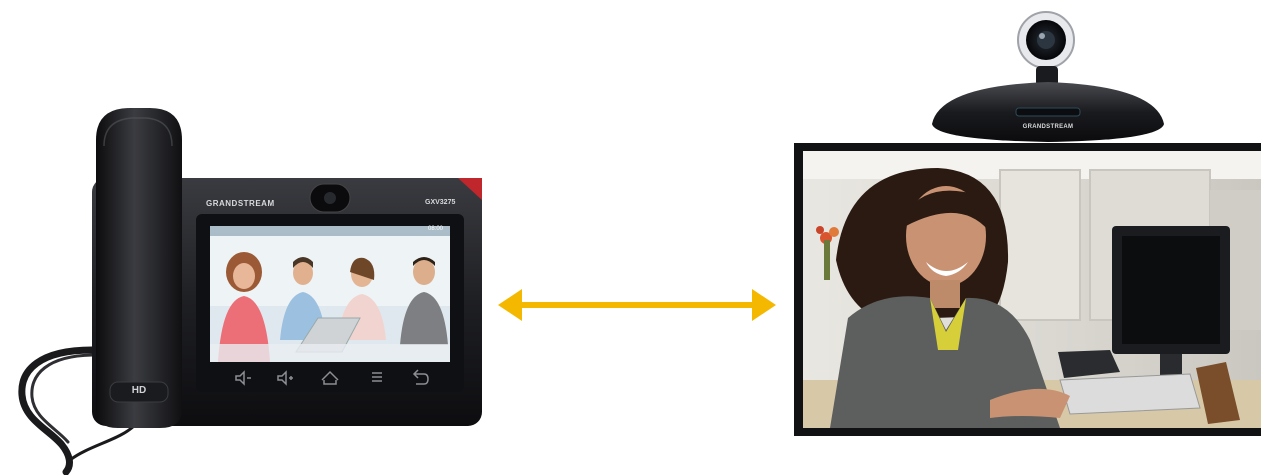  Describe the element at coordinates (440, 202) in the screenshot. I see `phone-model-label: GXV3275` at that location.